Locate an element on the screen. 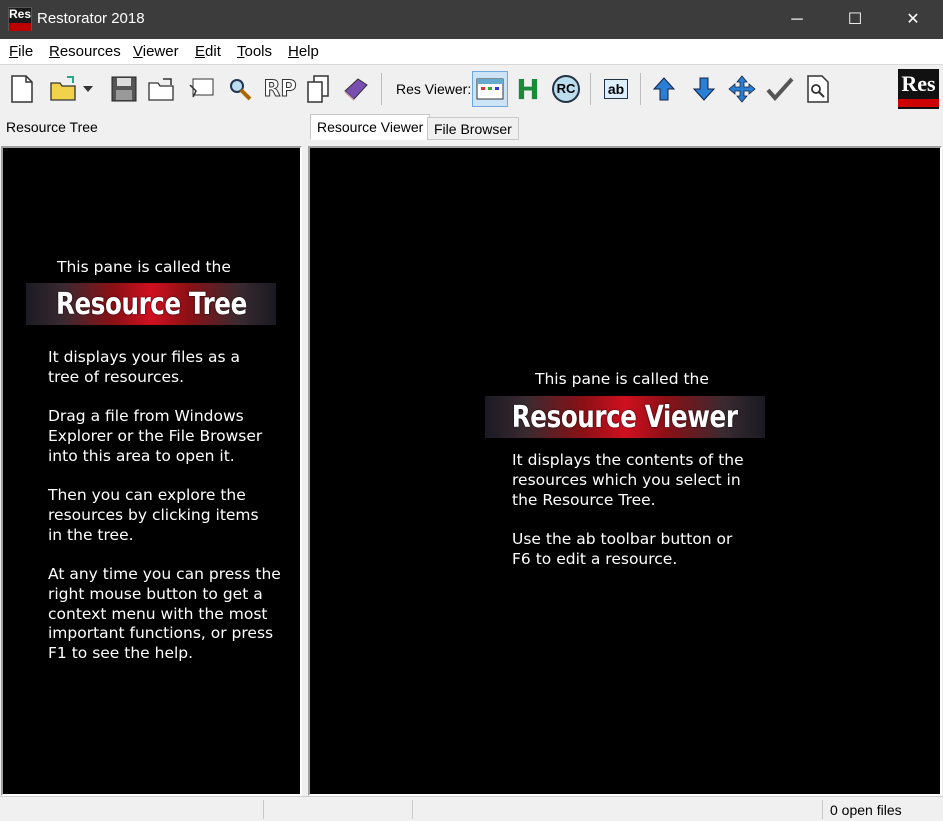 The image size is (943, 821). tab-resource-viewer: Resource Viewer is located at coordinates (370, 127).